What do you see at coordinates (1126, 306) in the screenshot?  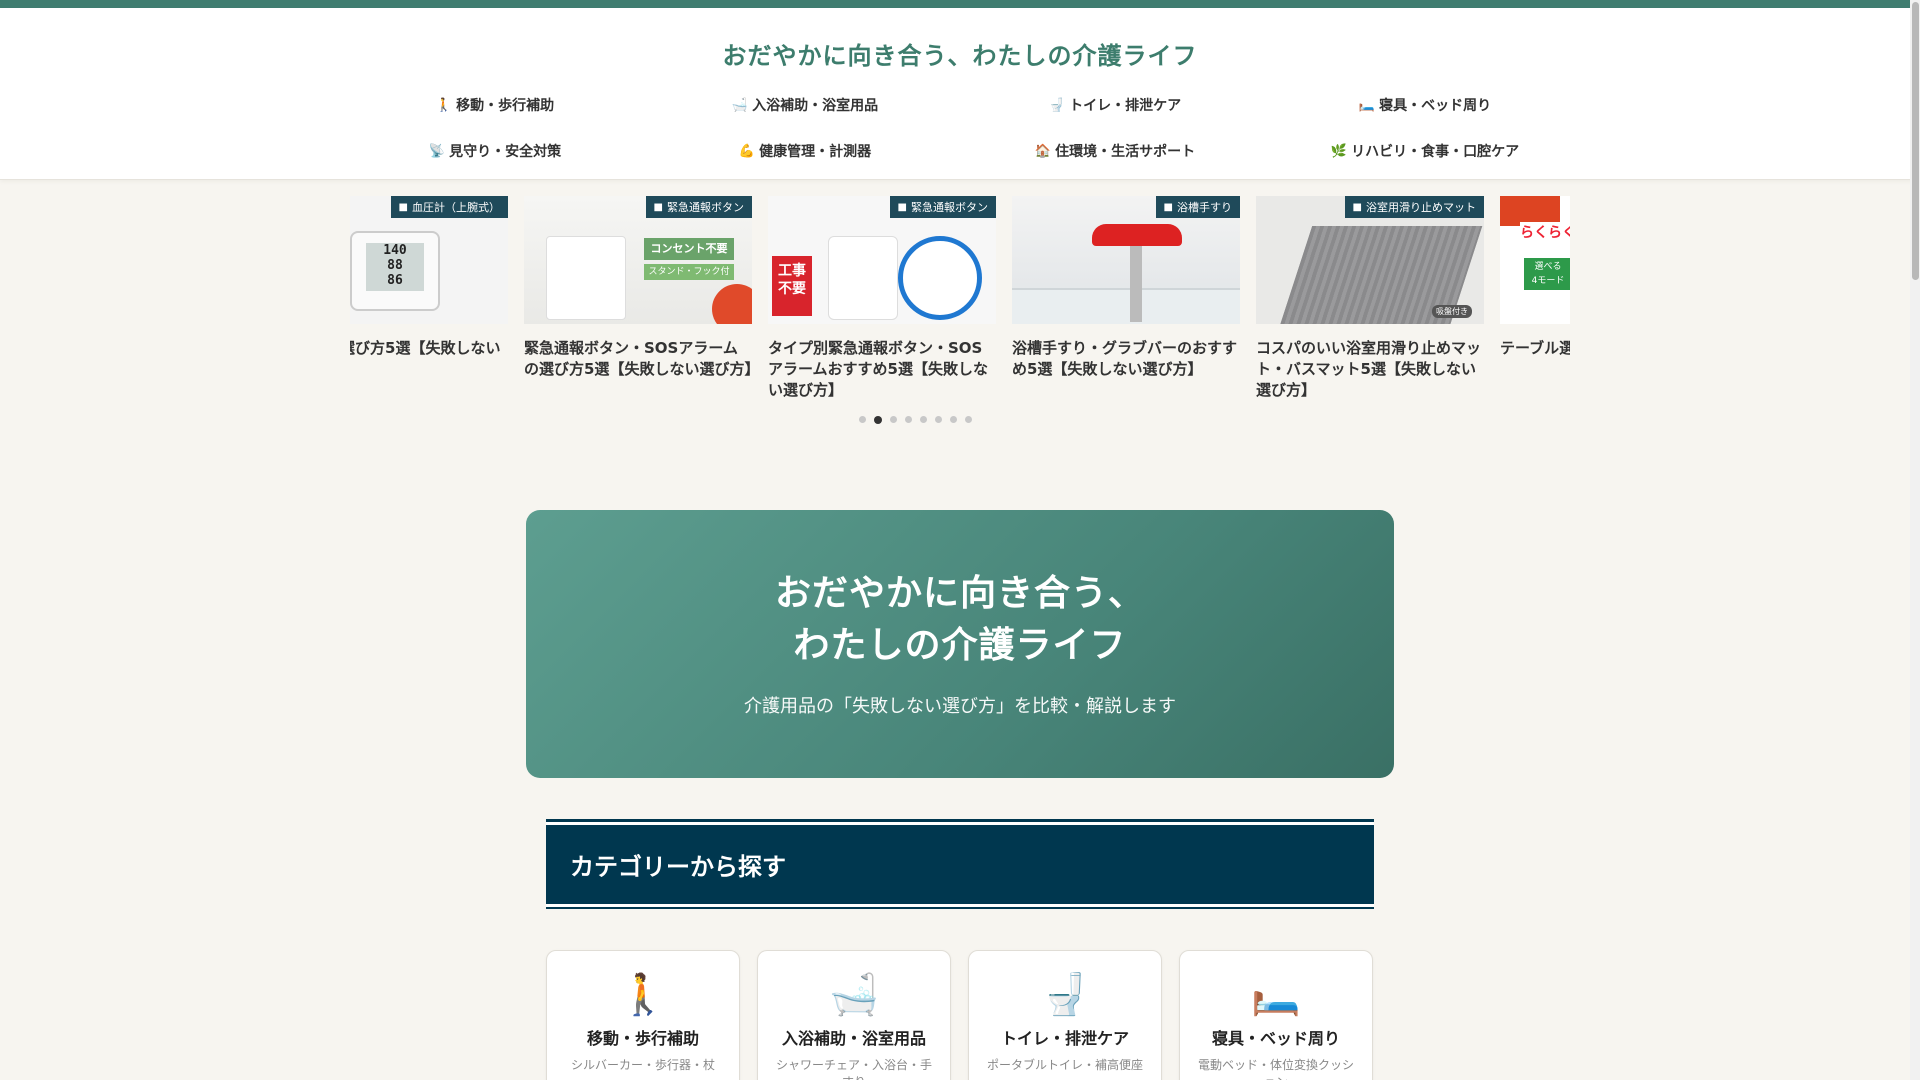 I see `bathtub-image` at bounding box center [1126, 306].